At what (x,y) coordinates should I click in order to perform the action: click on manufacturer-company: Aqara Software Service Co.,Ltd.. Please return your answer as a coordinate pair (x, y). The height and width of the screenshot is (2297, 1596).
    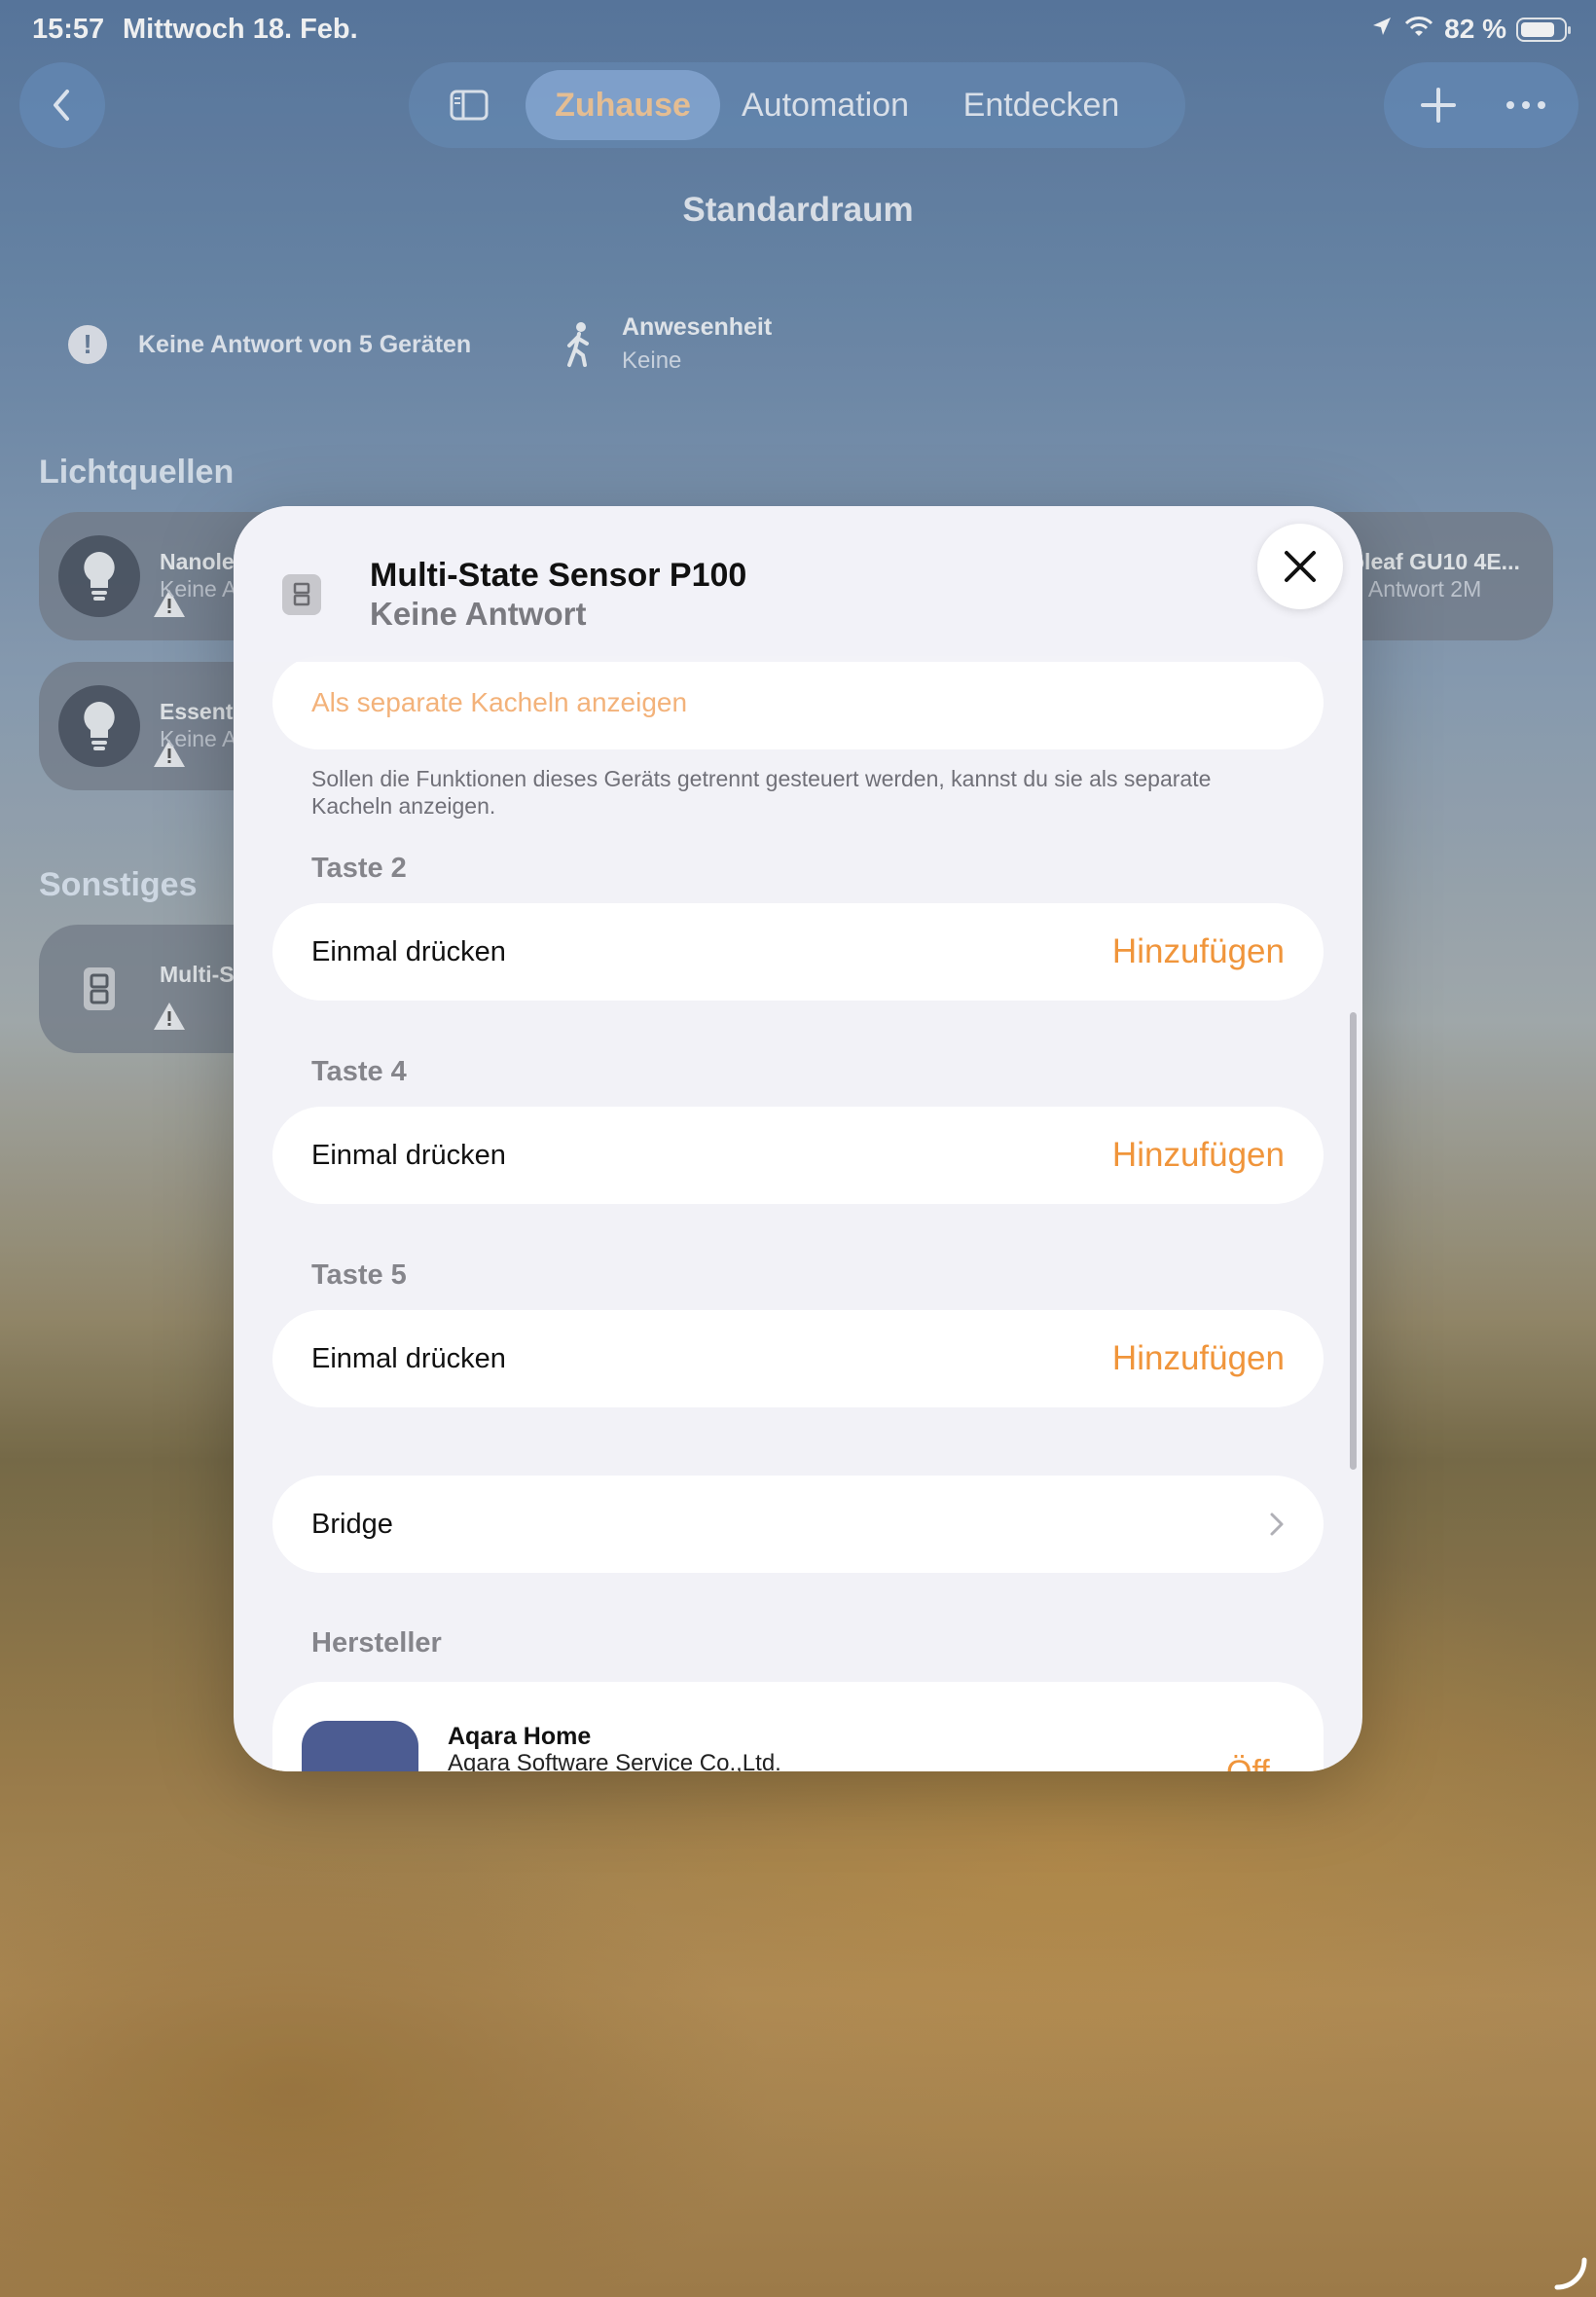
    Looking at the image, I should click on (614, 1760).